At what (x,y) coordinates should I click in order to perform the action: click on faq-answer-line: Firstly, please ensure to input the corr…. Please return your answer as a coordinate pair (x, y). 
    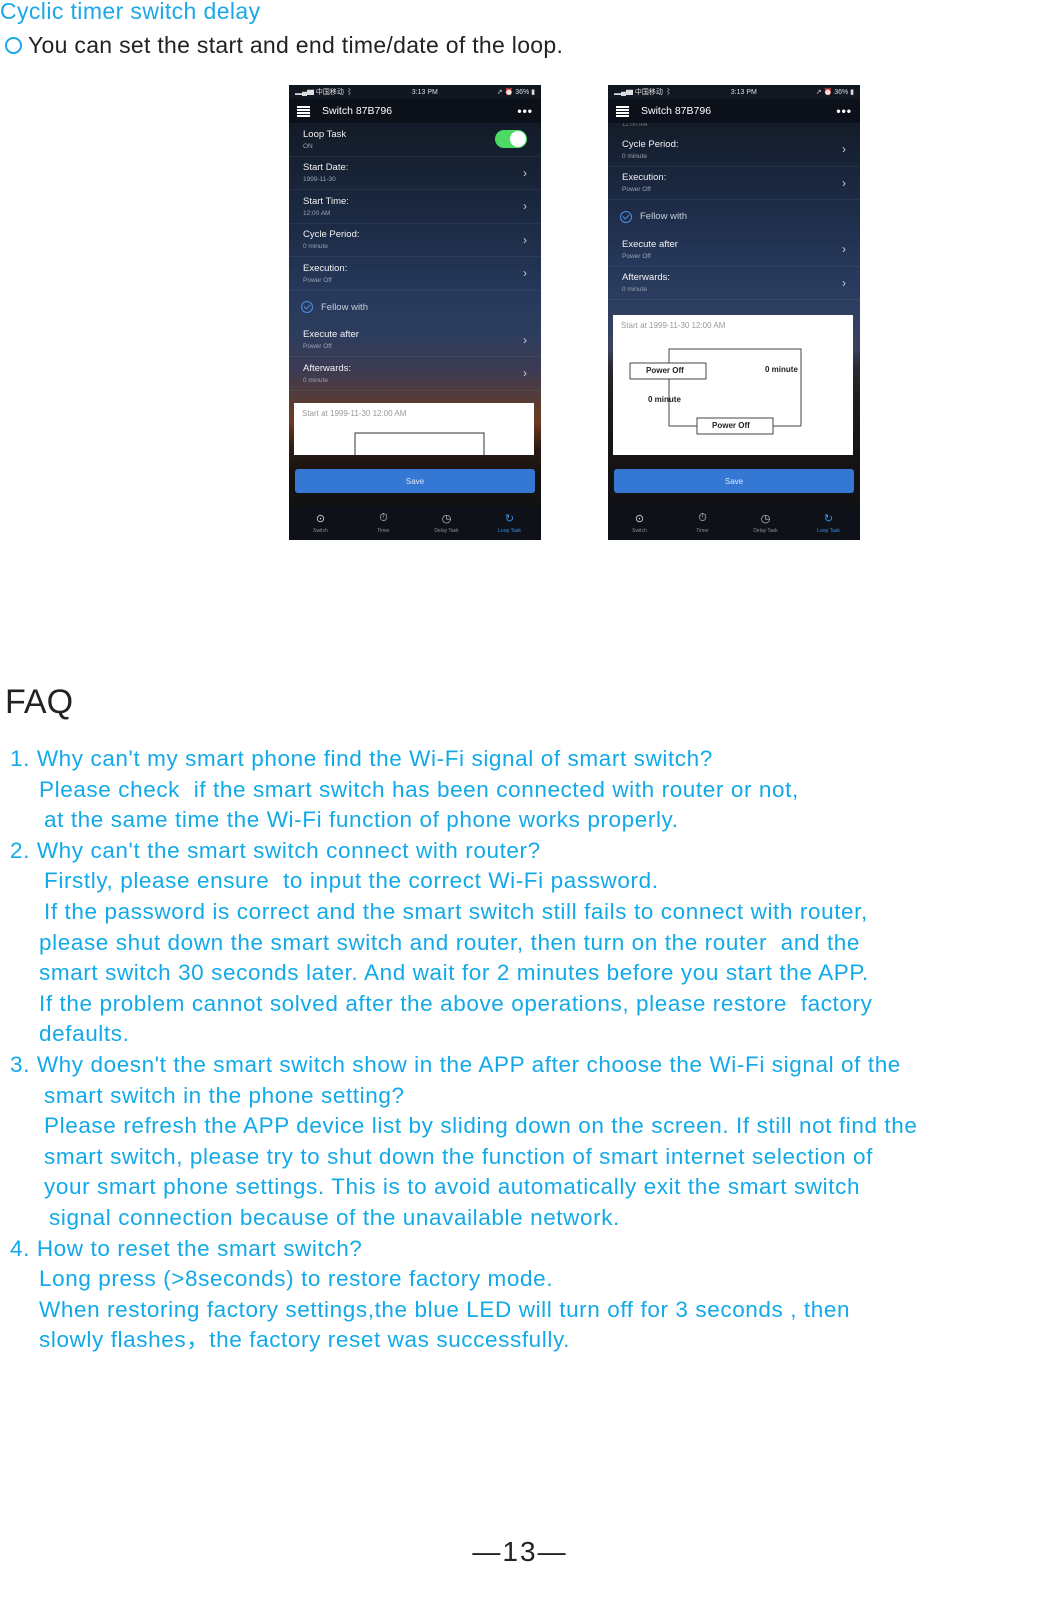
    Looking at the image, I should click on (351, 881).